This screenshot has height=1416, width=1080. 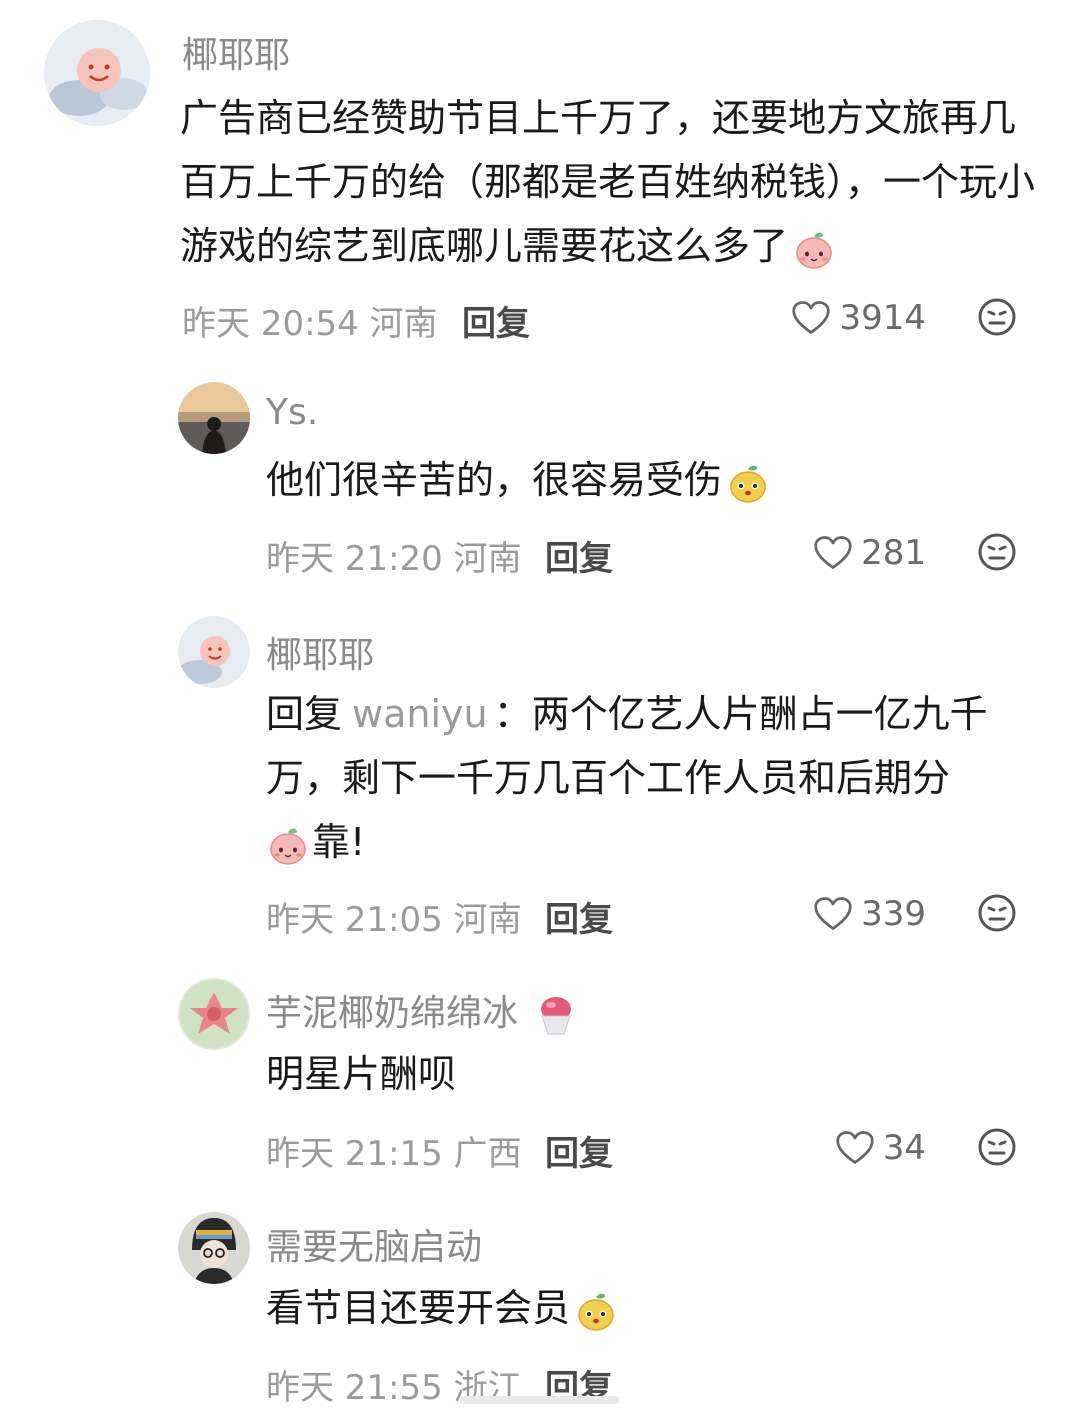 What do you see at coordinates (556, 1016) in the screenshot?
I see `shaved-ice-emoji` at bounding box center [556, 1016].